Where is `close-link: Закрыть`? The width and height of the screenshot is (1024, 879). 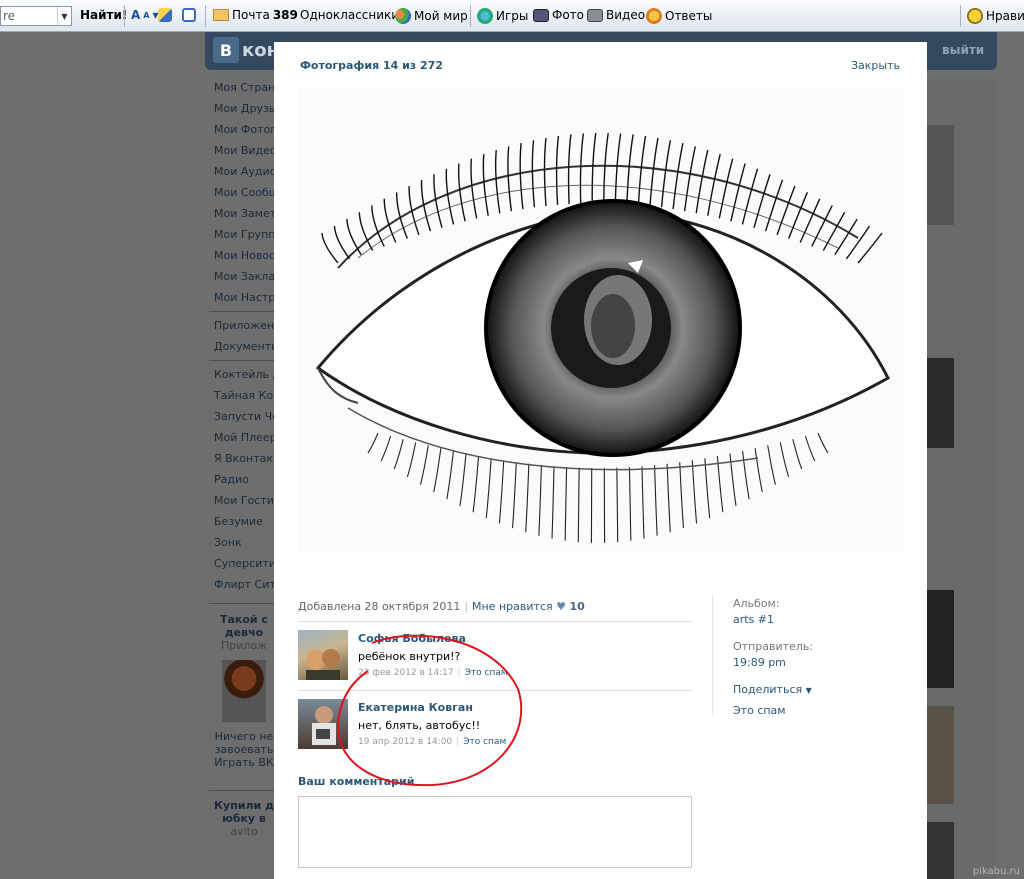
close-link: Закрыть is located at coordinates (875, 65).